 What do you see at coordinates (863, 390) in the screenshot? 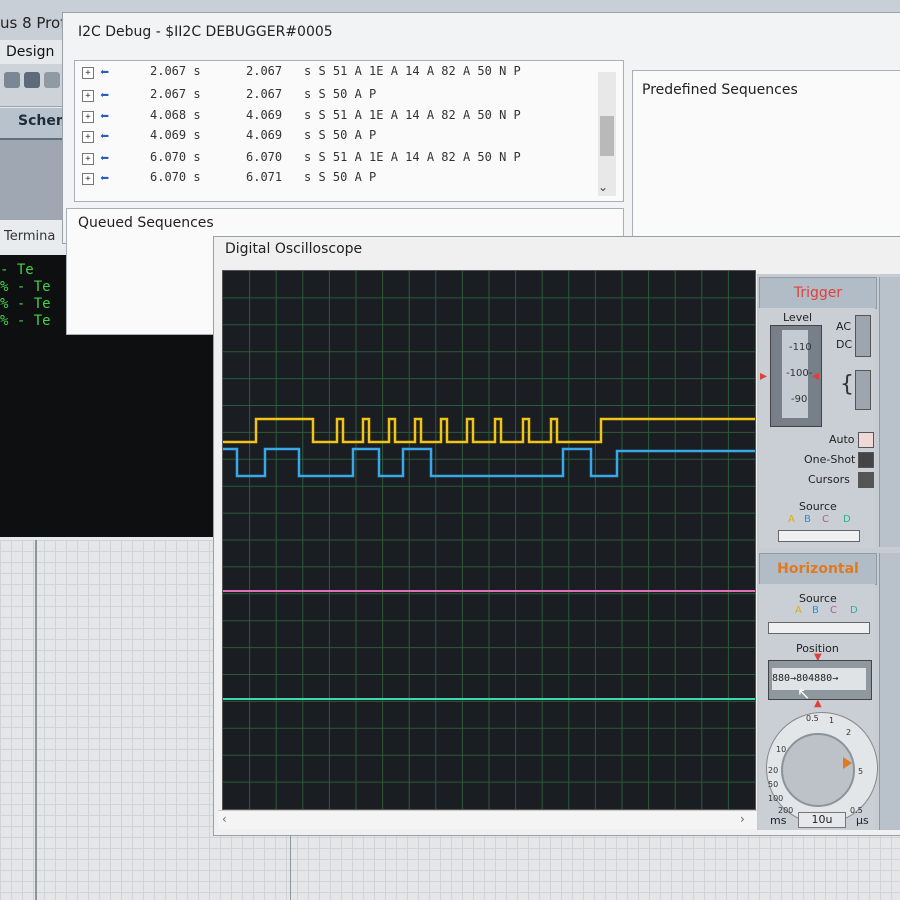
I see `trigger-edge-switch` at bounding box center [863, 390].